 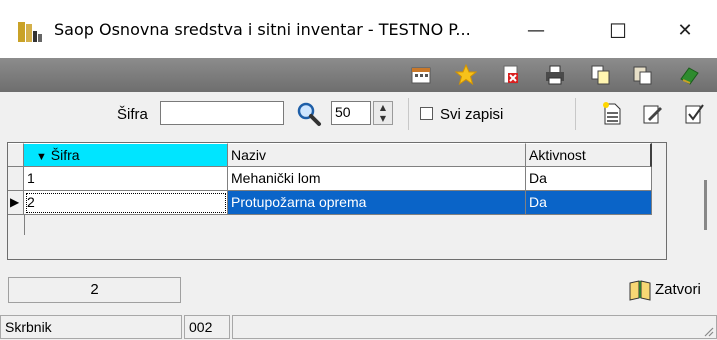 What do you see at coordinates (643, 75) in the screenshot?
I see `paste-icon` at bounding box center [643, 75].